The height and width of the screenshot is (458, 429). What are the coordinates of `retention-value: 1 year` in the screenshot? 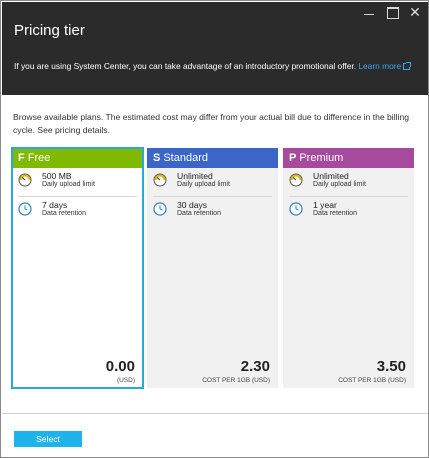 It's located at (325, 205).